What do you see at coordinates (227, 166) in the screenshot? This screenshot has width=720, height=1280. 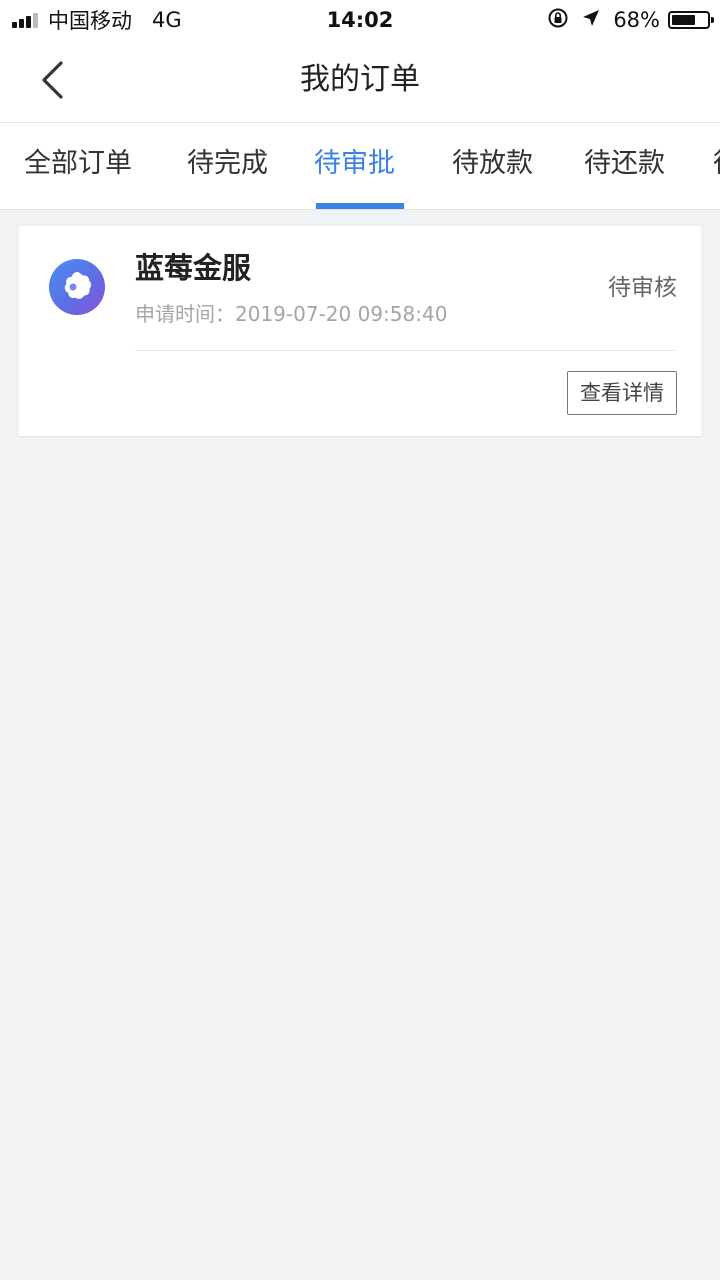 I see `tab-pending-completion: 待完成` at bounding box center [227, 166].